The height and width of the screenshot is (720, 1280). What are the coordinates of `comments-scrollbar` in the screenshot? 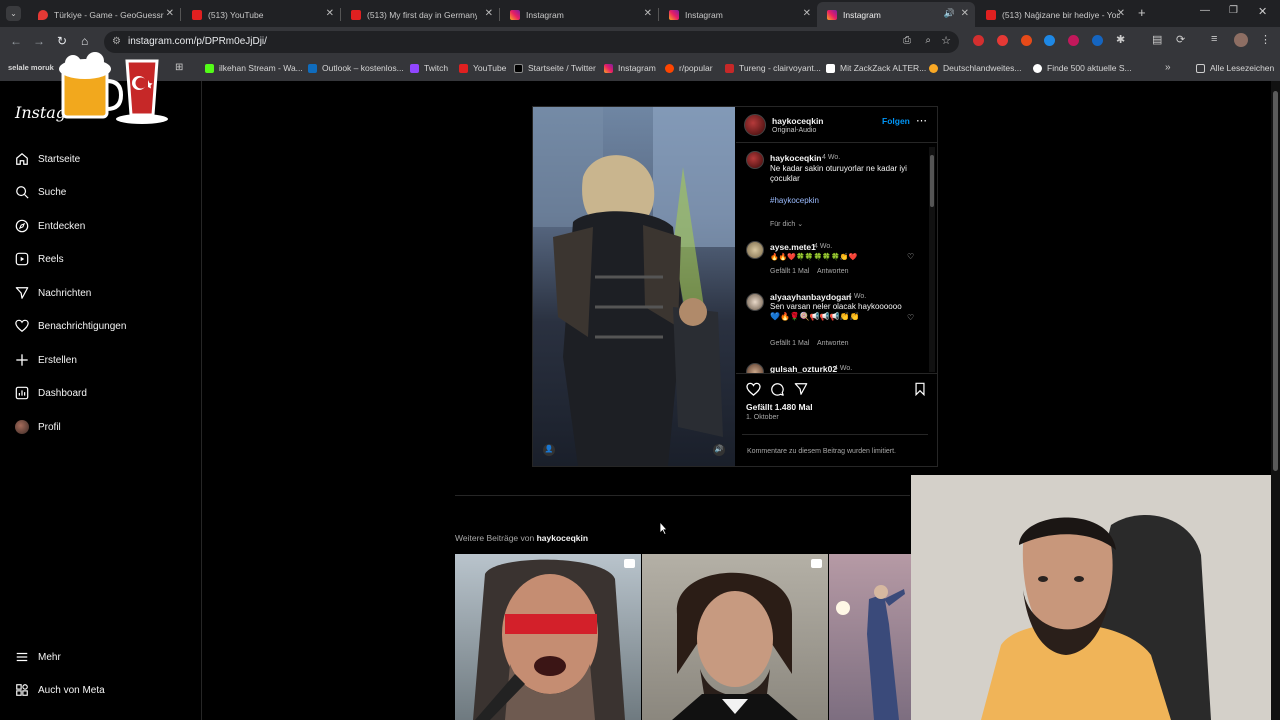 It's located at (932, 259).